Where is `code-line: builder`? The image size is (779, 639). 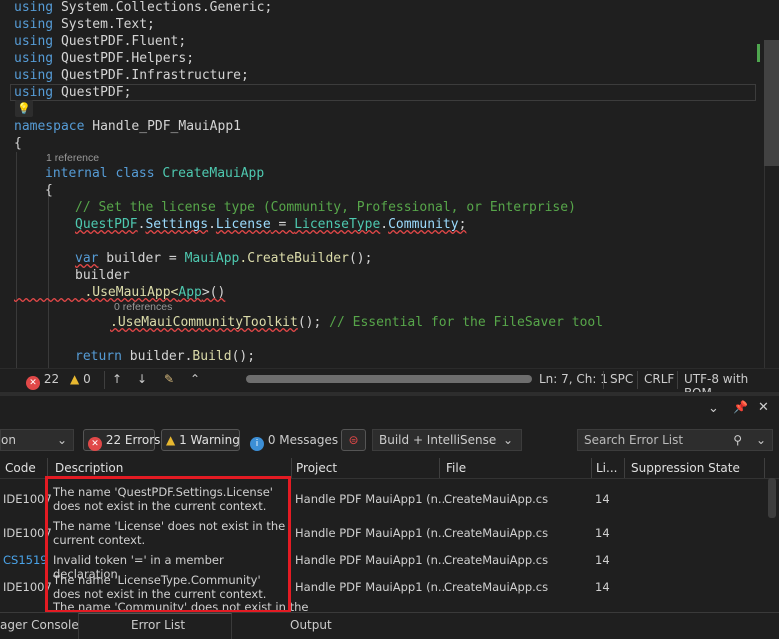 code-line: builder is located at coordinates (102, 275).